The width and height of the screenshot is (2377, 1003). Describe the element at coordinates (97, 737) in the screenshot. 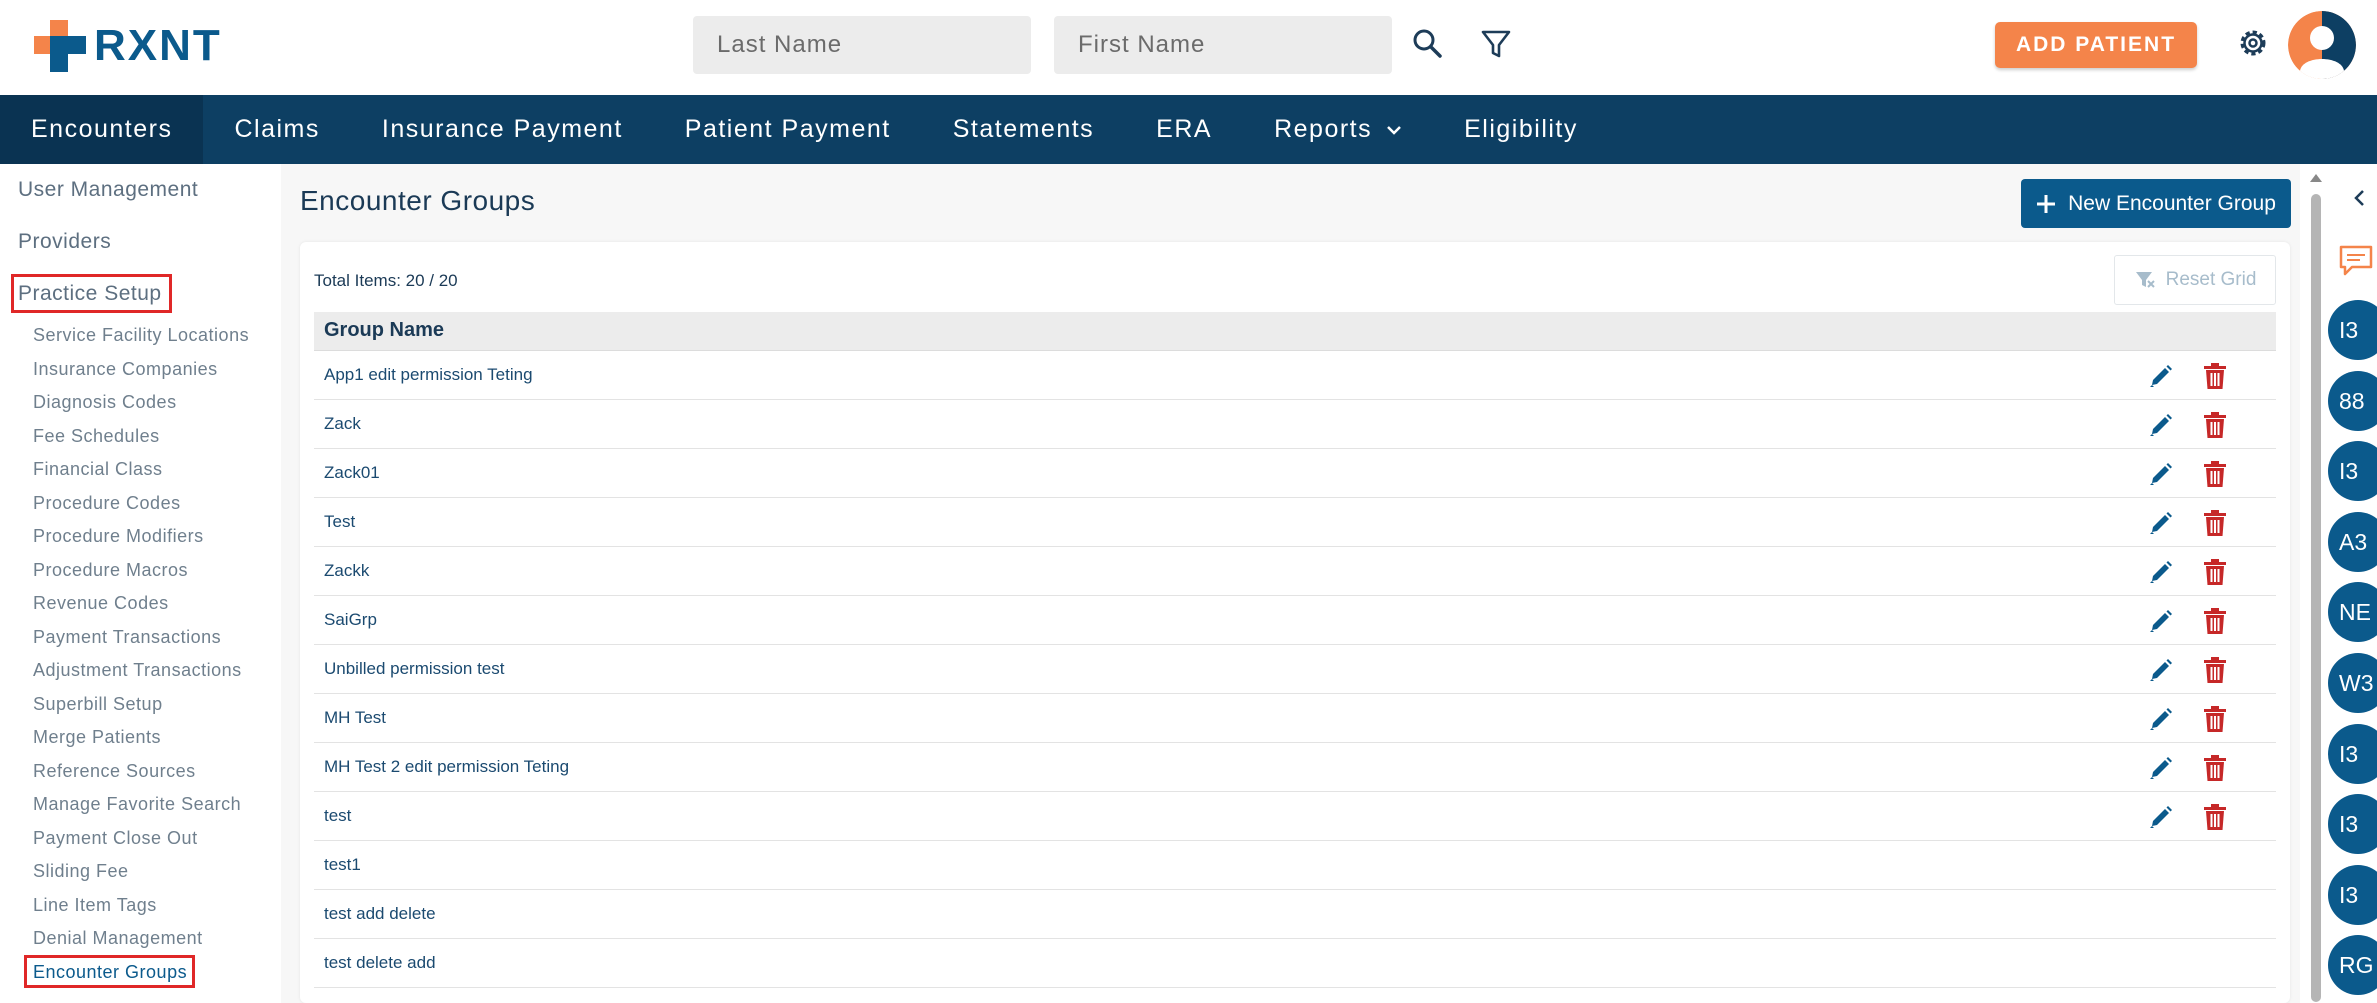

I see `sidebar-subitem-merge-patients: Merge Patients` at that location.